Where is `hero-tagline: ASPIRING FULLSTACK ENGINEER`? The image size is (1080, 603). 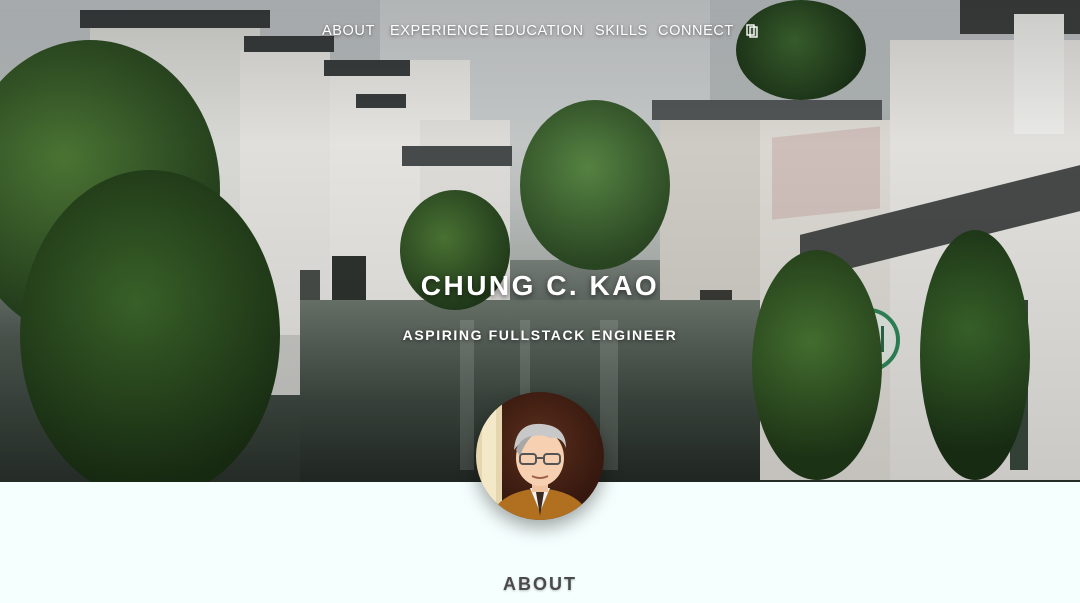 hero-tagline: ASPIRING FULLSTACK ENGINEER is located at coordinates (540, 335).